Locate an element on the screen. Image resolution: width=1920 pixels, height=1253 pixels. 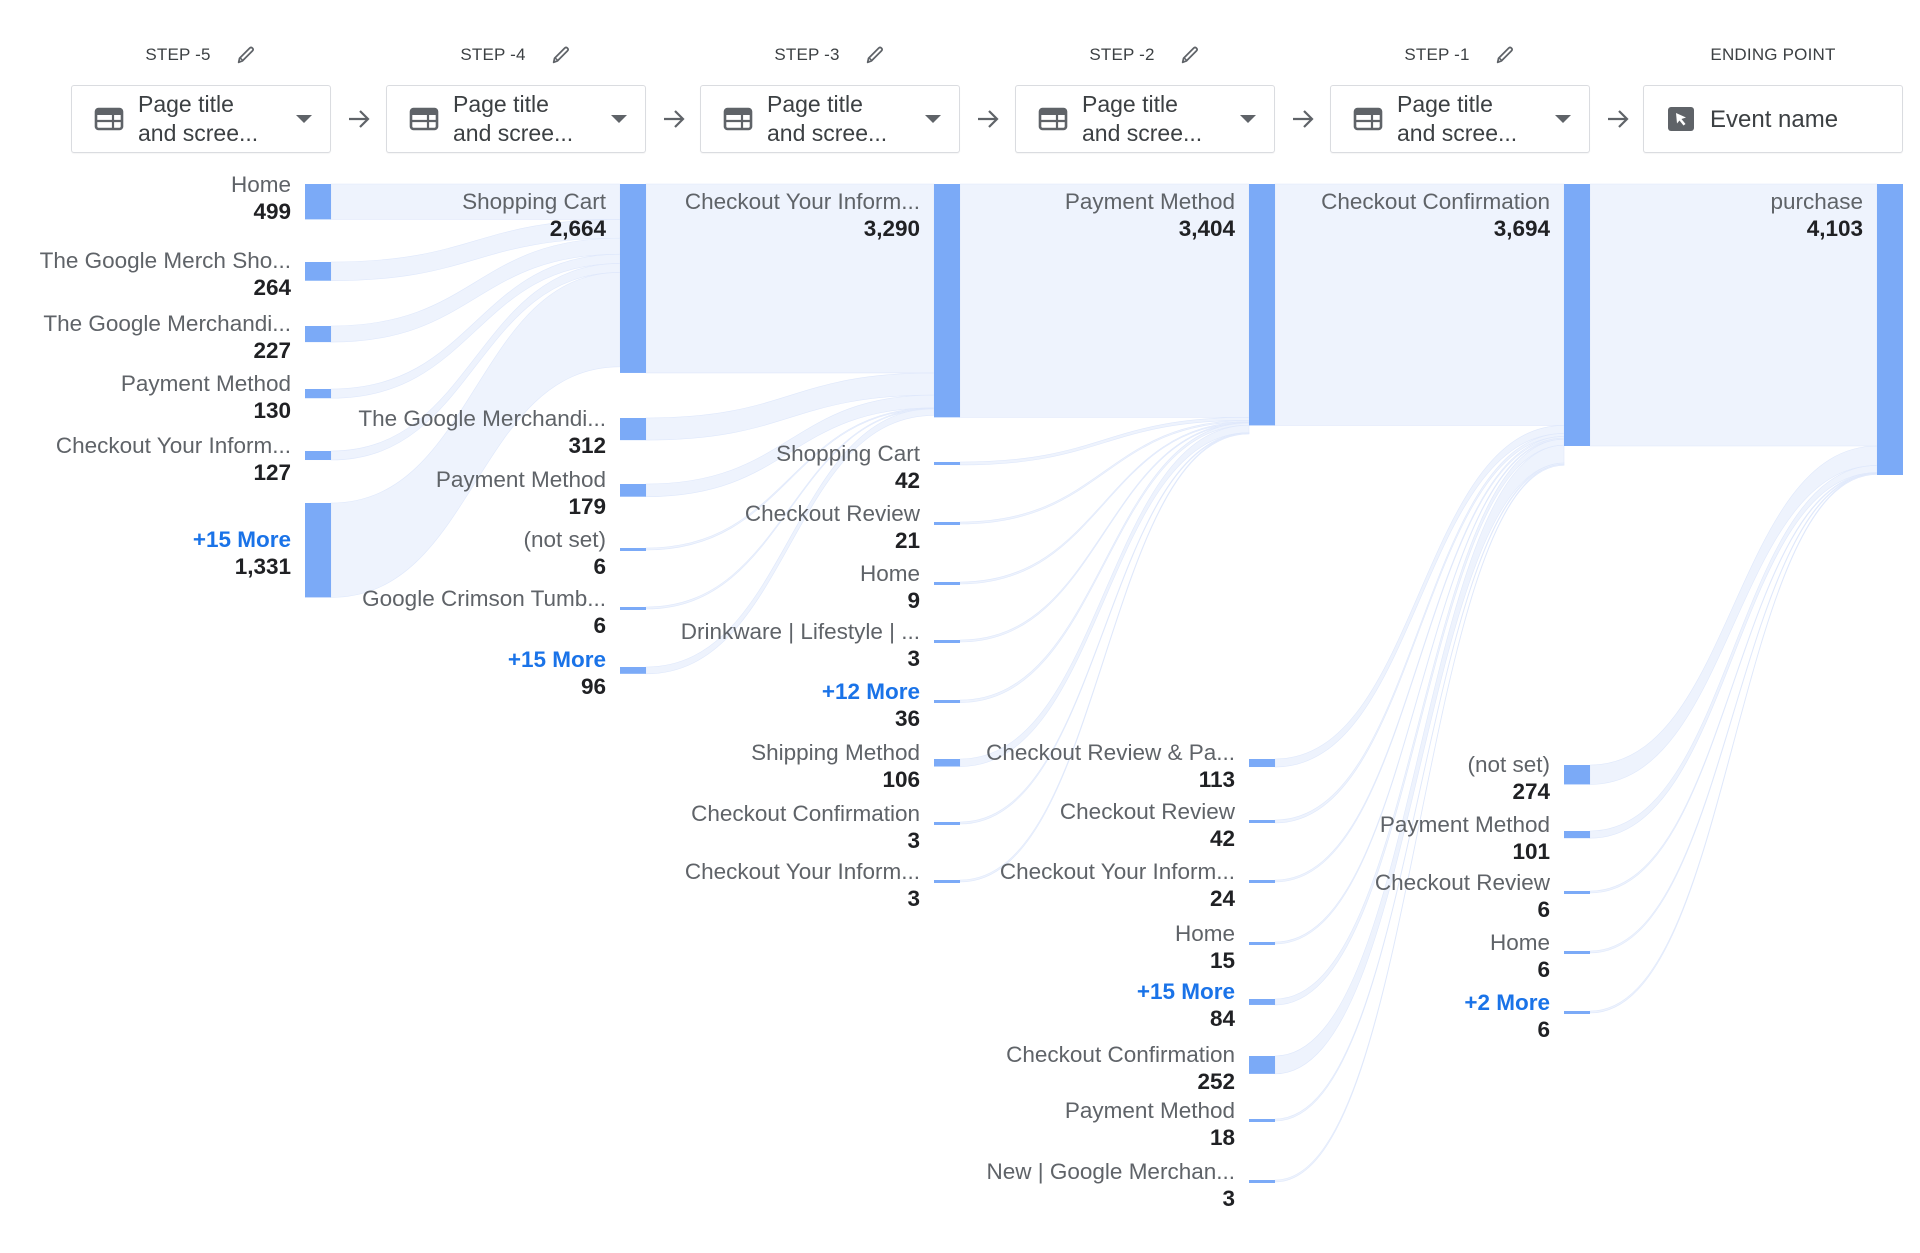
node-label: Checkout Your Inform... 3,290 is located at coordinates (770, 215).